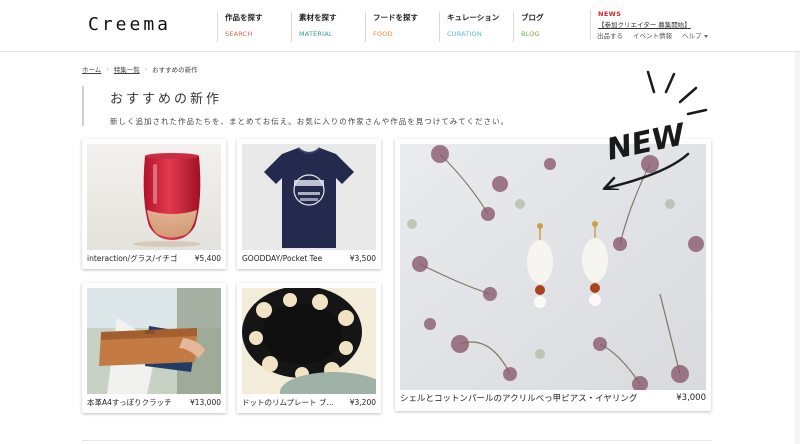 This screenshot has width=800, height=444. I want to click on product-name: interaction/グラス/イチゴ, so click(132, 258).